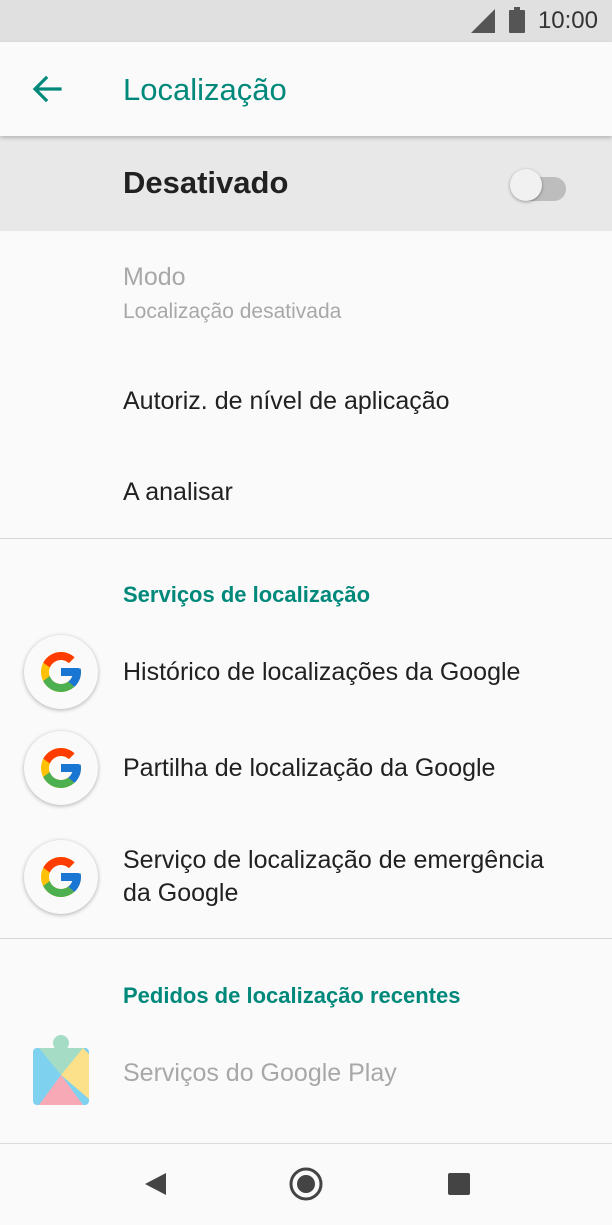 This screenshot has height=1225, width=612. Describe the element at coordinates (526, 185) in the screenshot. I see `toggle-thumb` at that location.